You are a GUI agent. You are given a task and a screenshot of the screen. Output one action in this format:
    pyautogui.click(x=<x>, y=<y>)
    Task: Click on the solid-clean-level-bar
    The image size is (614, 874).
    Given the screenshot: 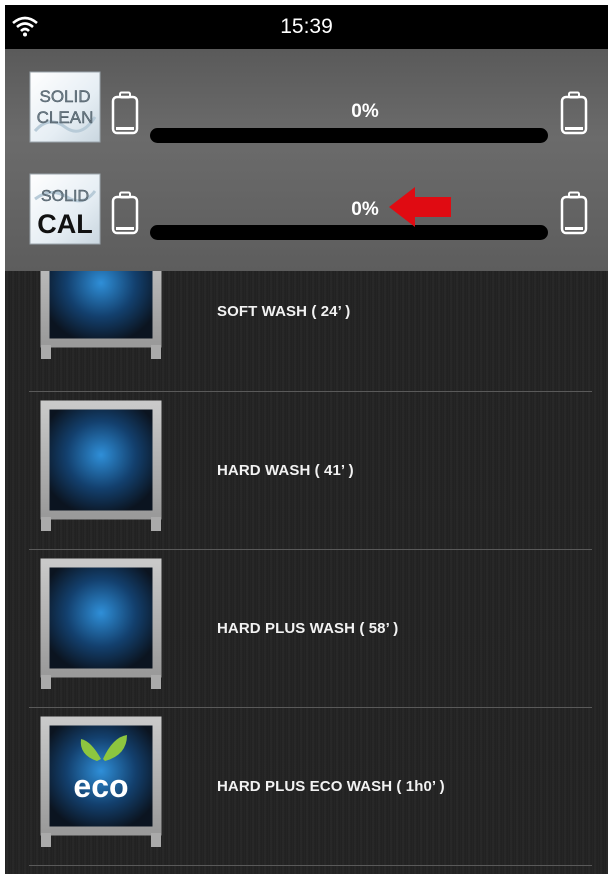 What is the action you would take?
    pyautogui.click(x=349, y=135)
    